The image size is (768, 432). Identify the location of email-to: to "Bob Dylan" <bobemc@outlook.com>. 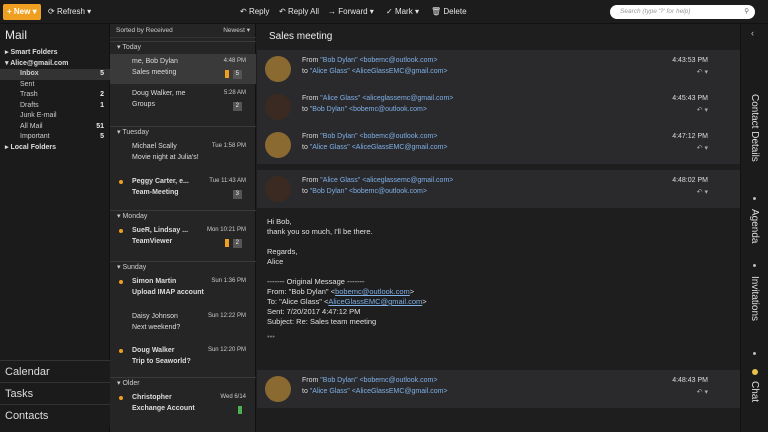
(364, 191).